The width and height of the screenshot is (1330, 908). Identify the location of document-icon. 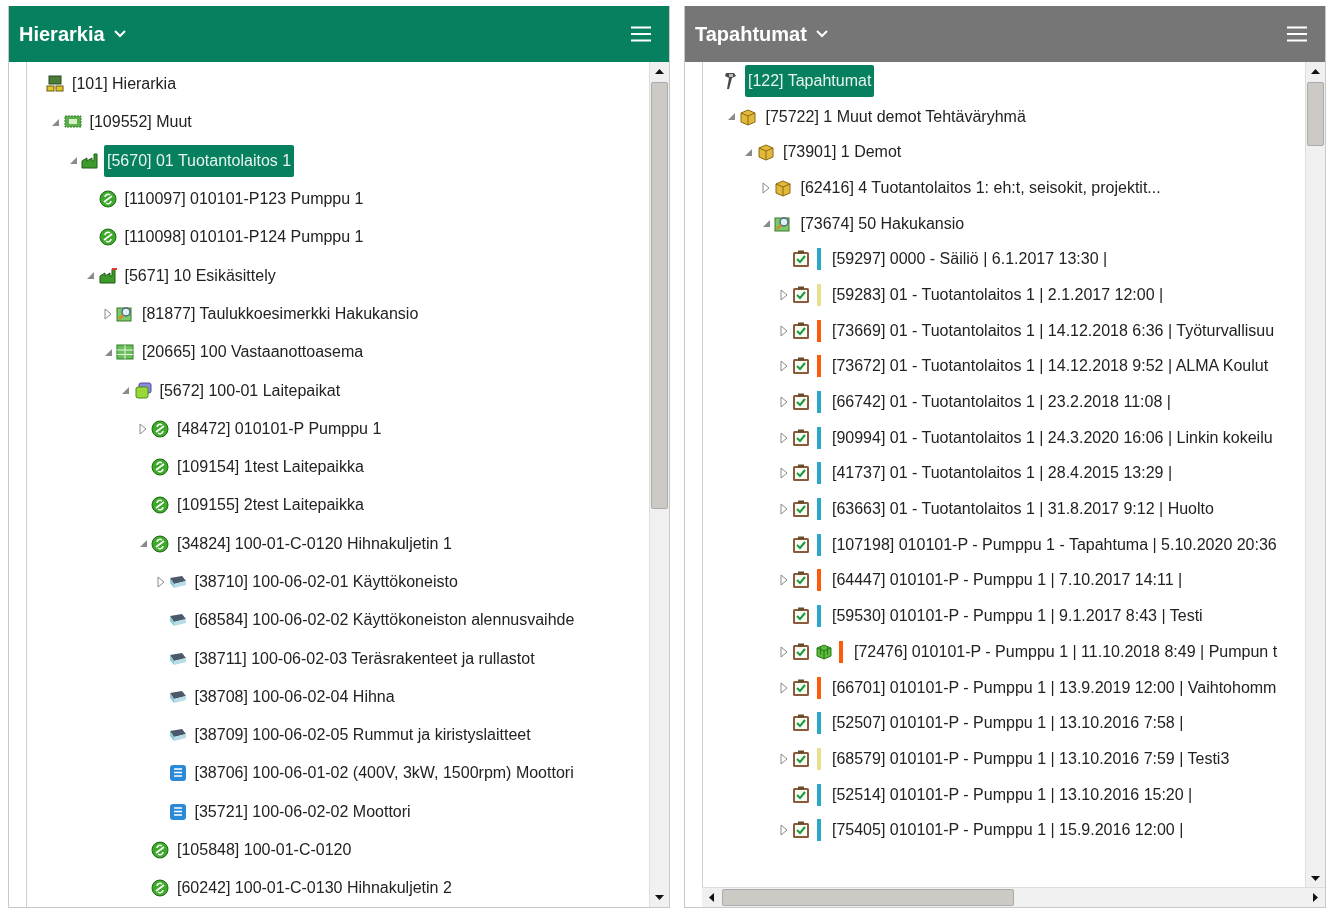
(177, 811).